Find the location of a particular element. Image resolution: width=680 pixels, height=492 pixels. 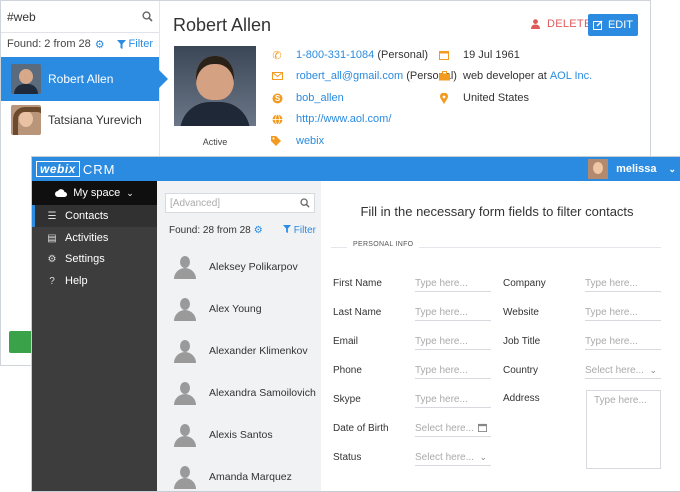

list-icon: ☰ is located at coordinates (52, 216).